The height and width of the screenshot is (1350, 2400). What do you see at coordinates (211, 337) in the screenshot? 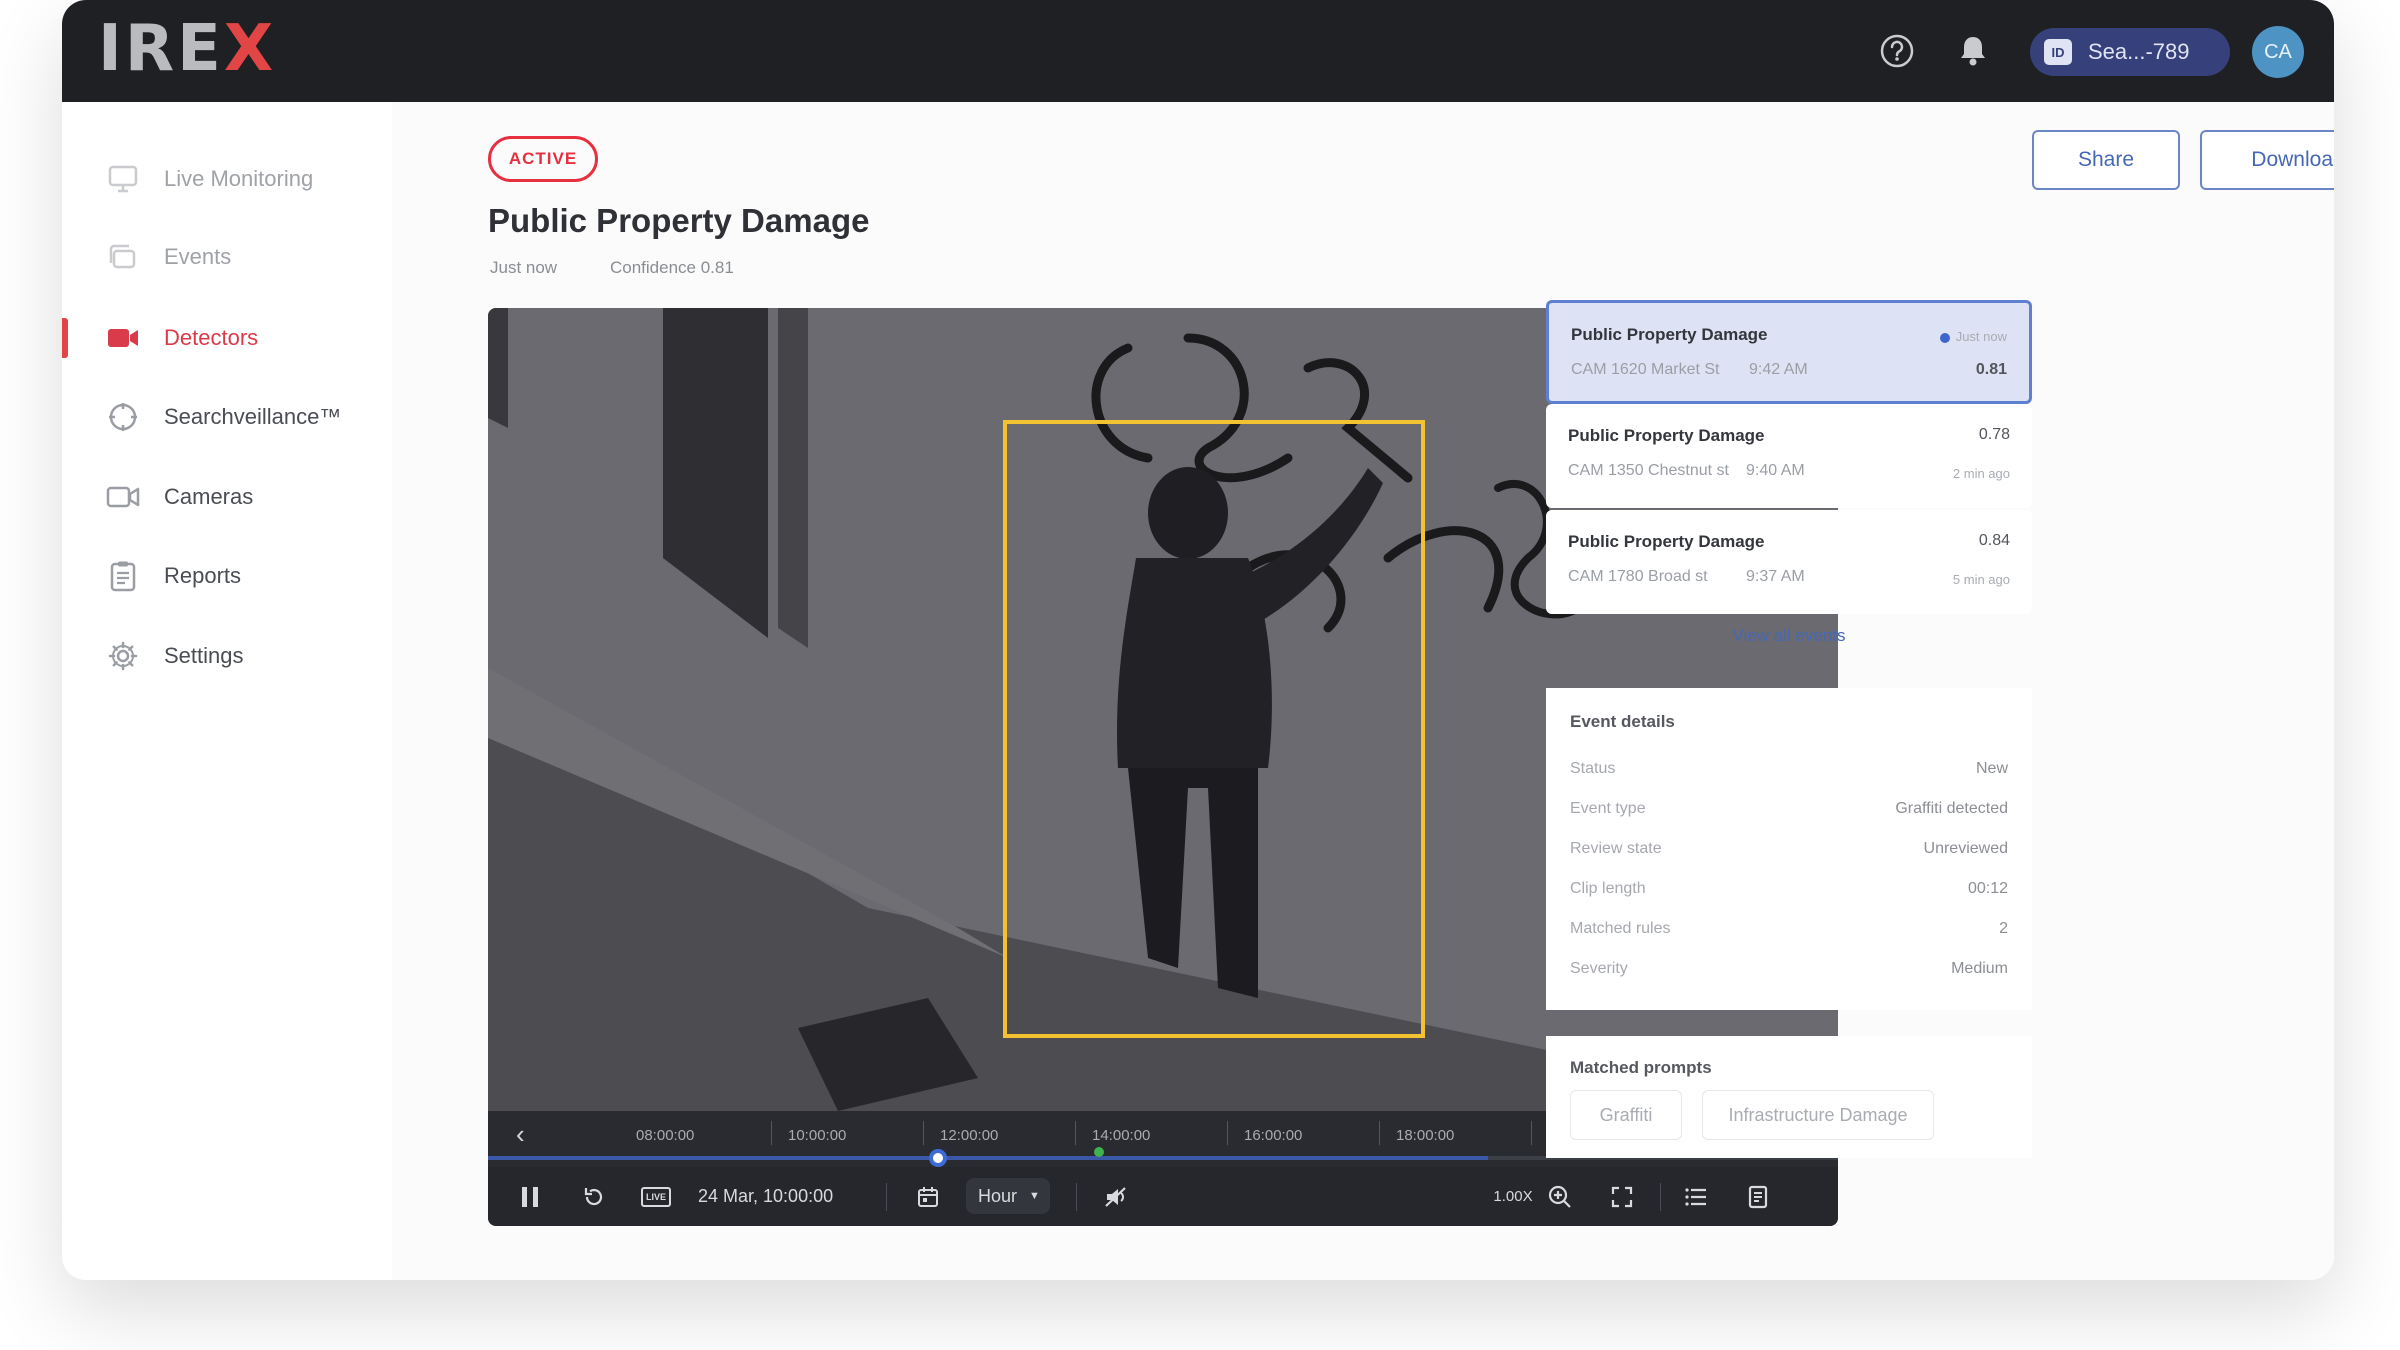
I see `sidebar-item-label: Detectors` at bounding box center [211, 337].